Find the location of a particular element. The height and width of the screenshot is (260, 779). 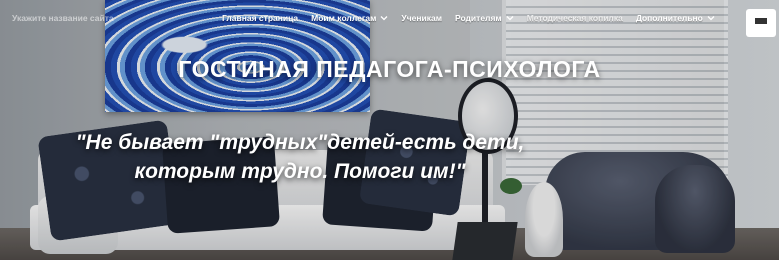

hamburger-icon is located at coordinates (761, 23).